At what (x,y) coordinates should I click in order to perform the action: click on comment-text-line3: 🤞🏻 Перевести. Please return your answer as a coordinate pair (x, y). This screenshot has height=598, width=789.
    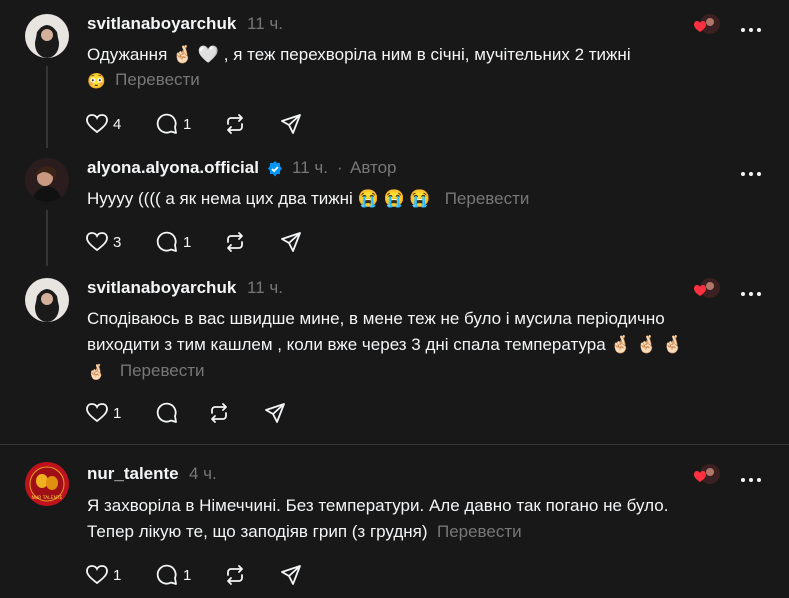
    Looking at the image, I should click on (146, 372).